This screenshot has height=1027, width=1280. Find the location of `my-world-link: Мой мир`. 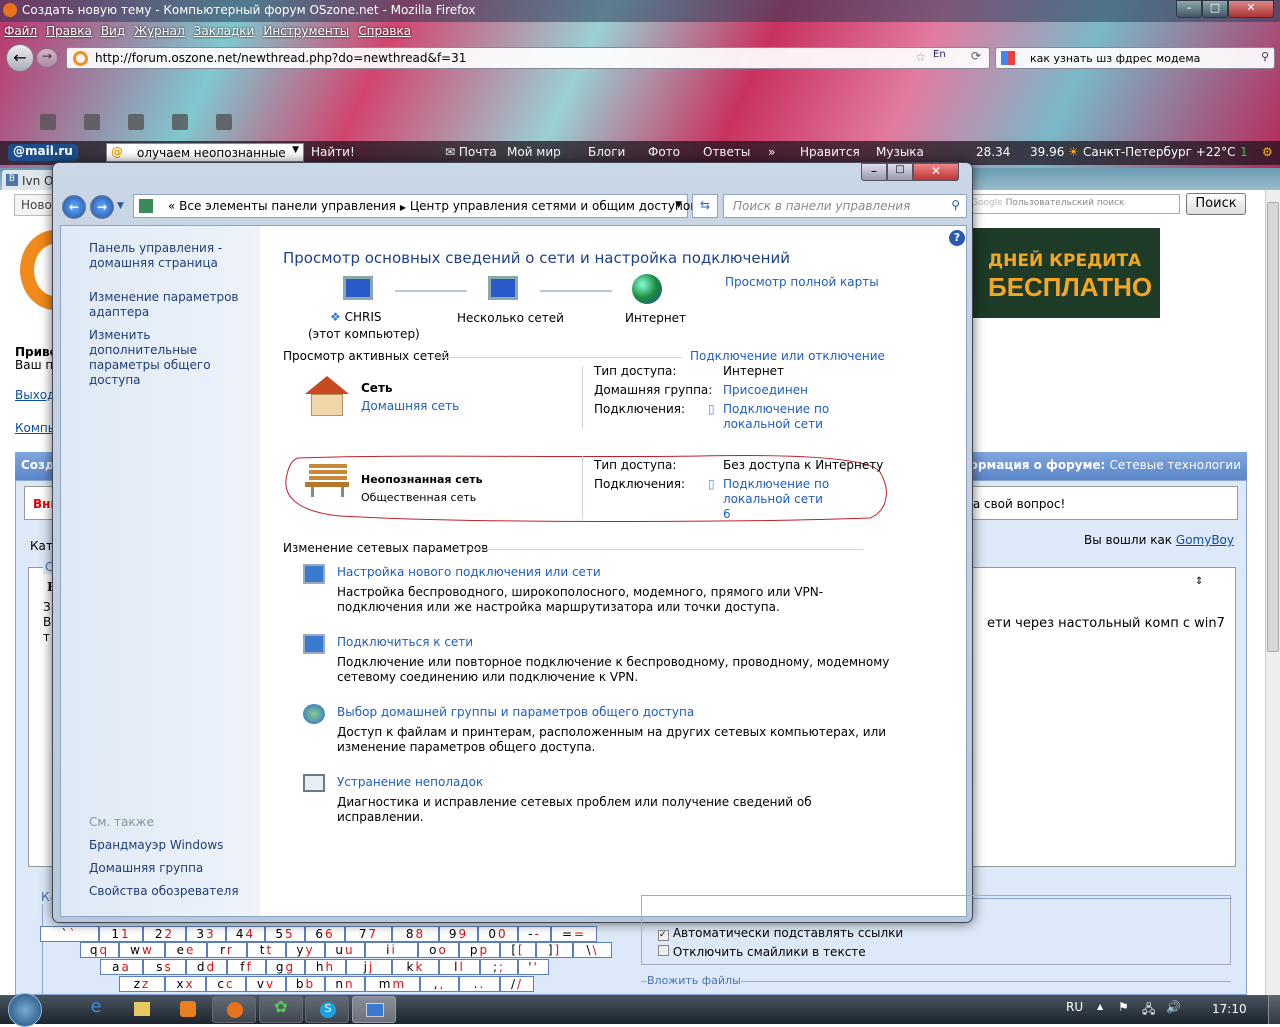

my-world-link: Мой мир is located at coordinates (534, 152).